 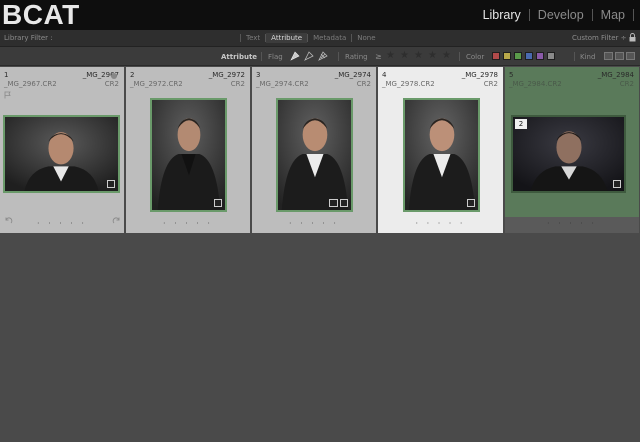 I want to click on grid-cell: 2 _MG_2972 _MG_2972.CR2 CR2 · · · · ·, so click(x=188, y=150).